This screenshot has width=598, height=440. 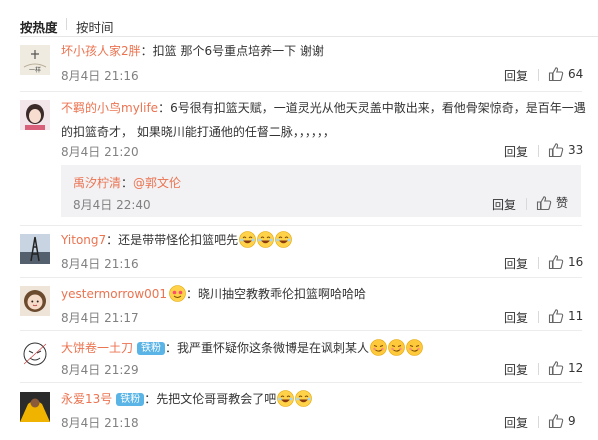 What do you see at coordinates (276, 294) in the screenshot?
I see `comment-text: ：晓川抽空教教乖伦扣篮啊哈哈哈` at bounding box center [276, 294].